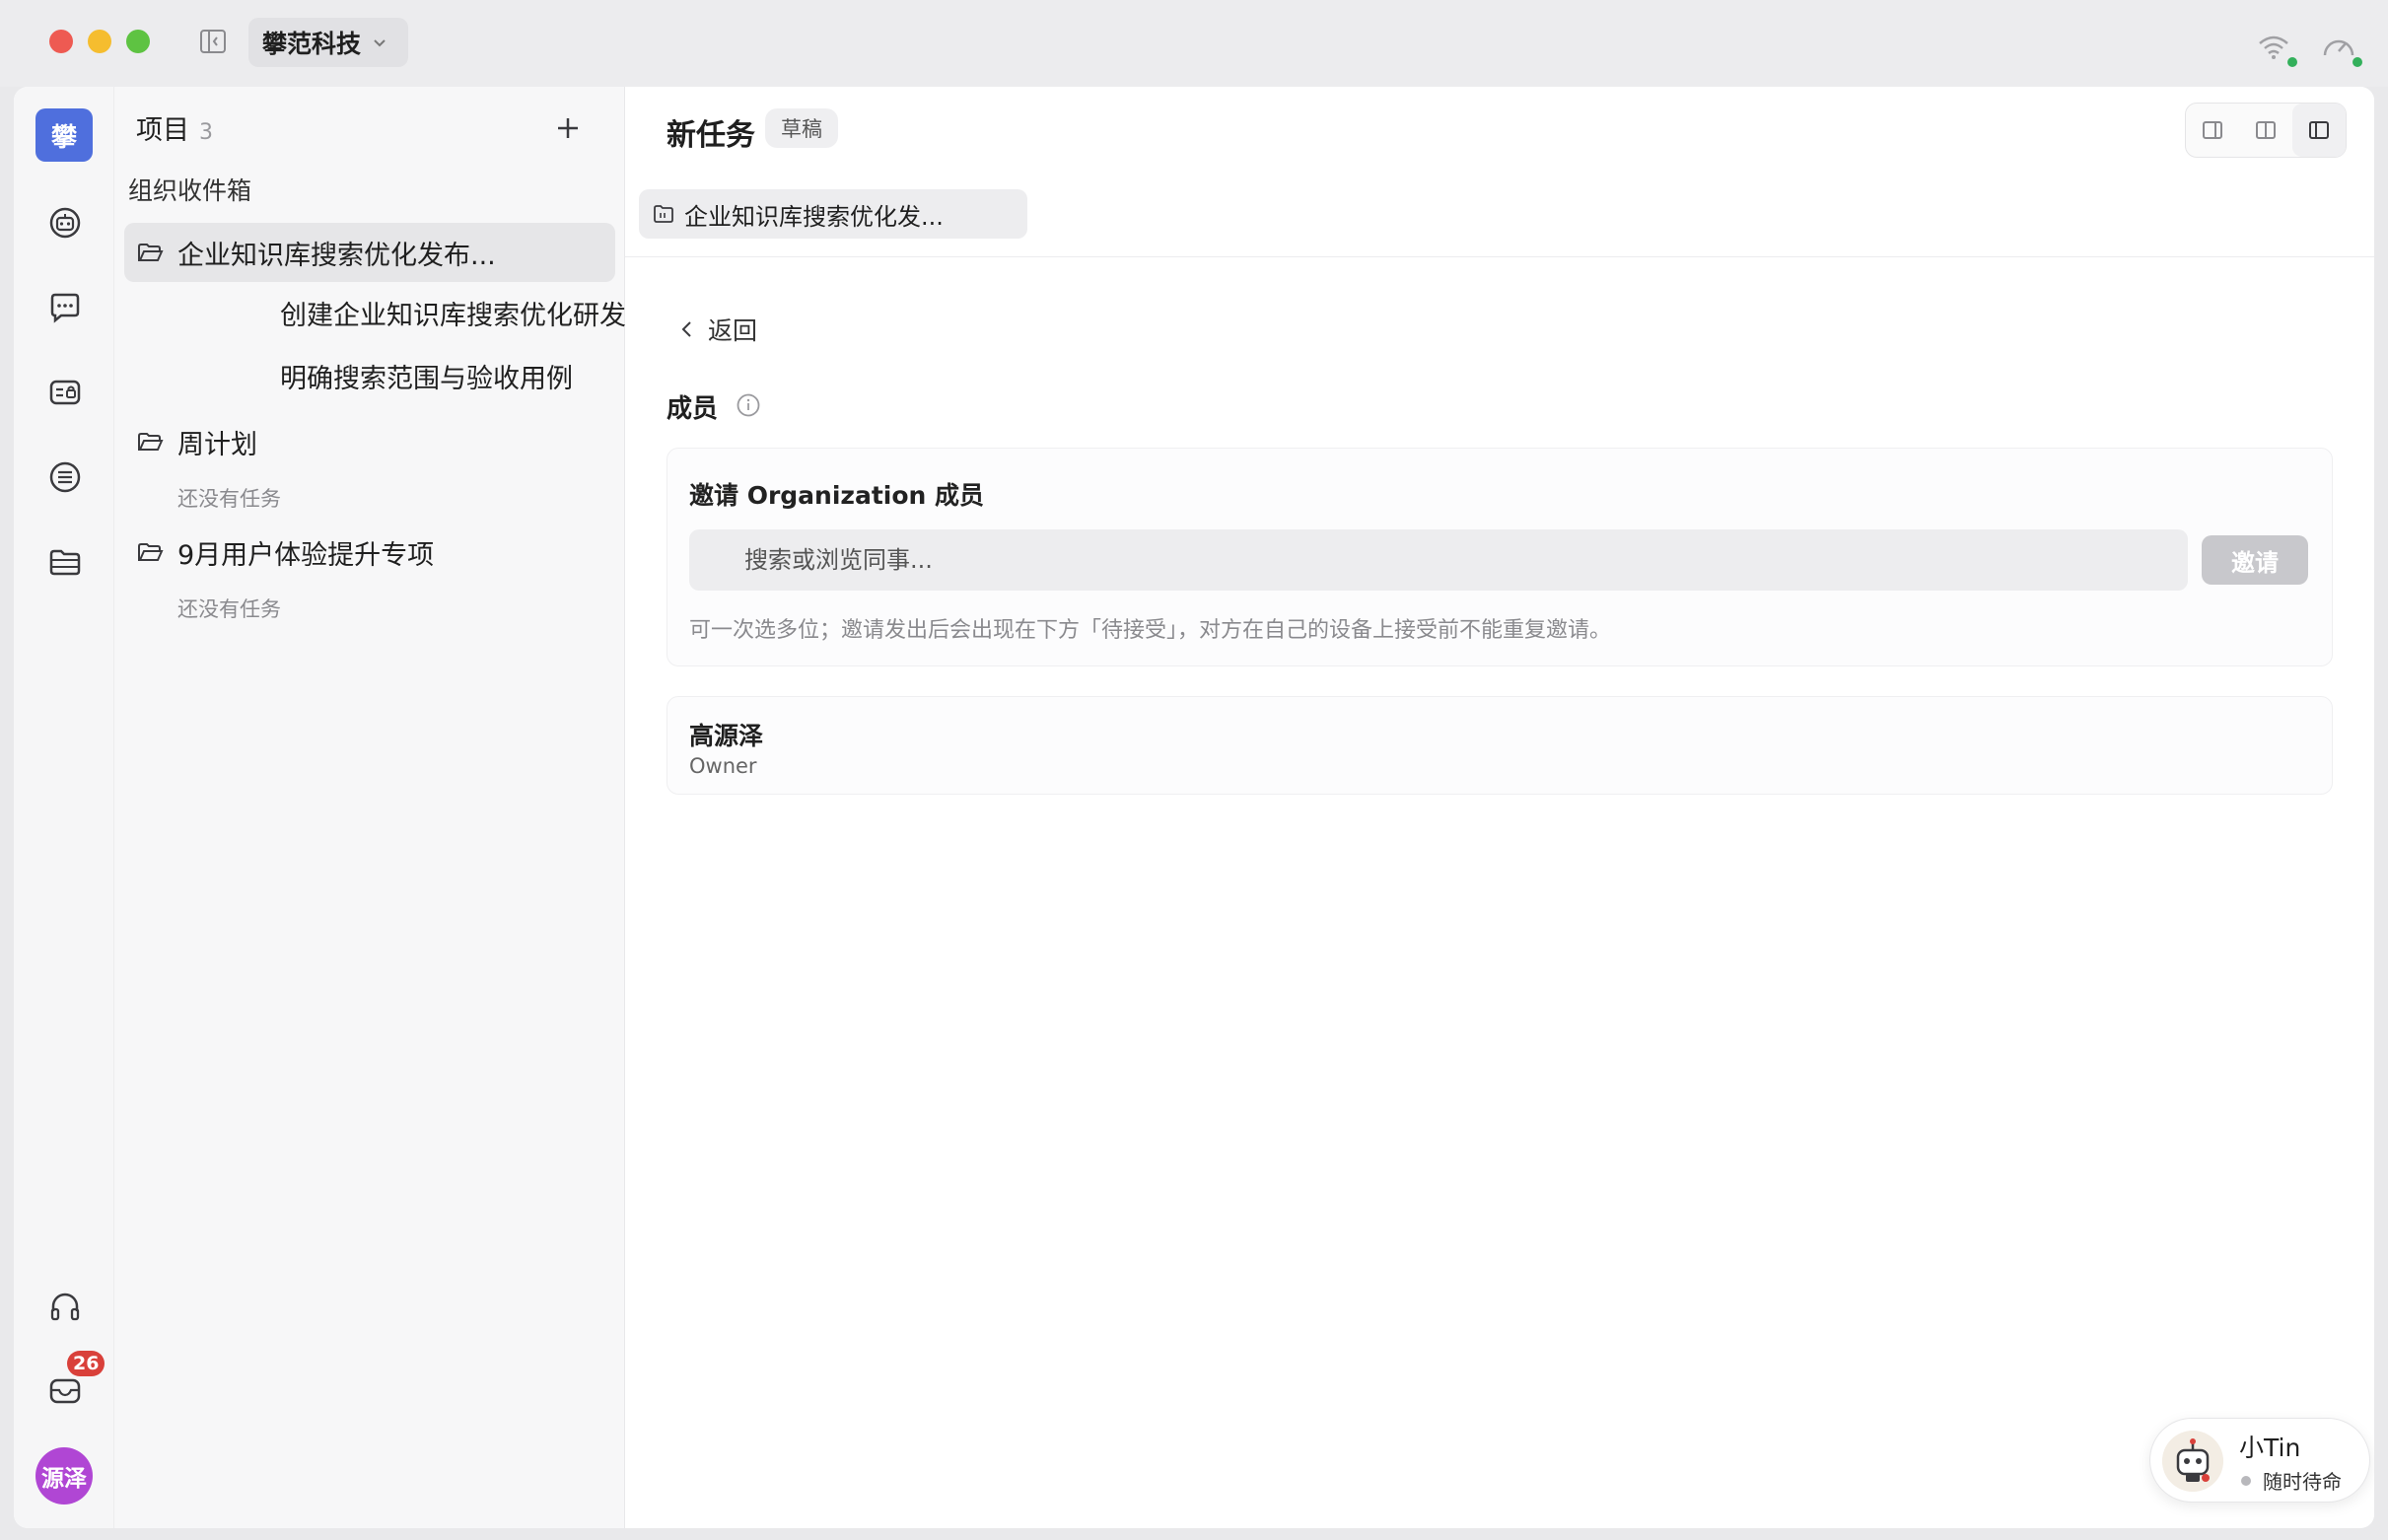 This screenshot has height=1540, width=2388. Describe the element at coordinates (213, 41) in the screenshot. I see `sidebar-toggle-icon` at that location.